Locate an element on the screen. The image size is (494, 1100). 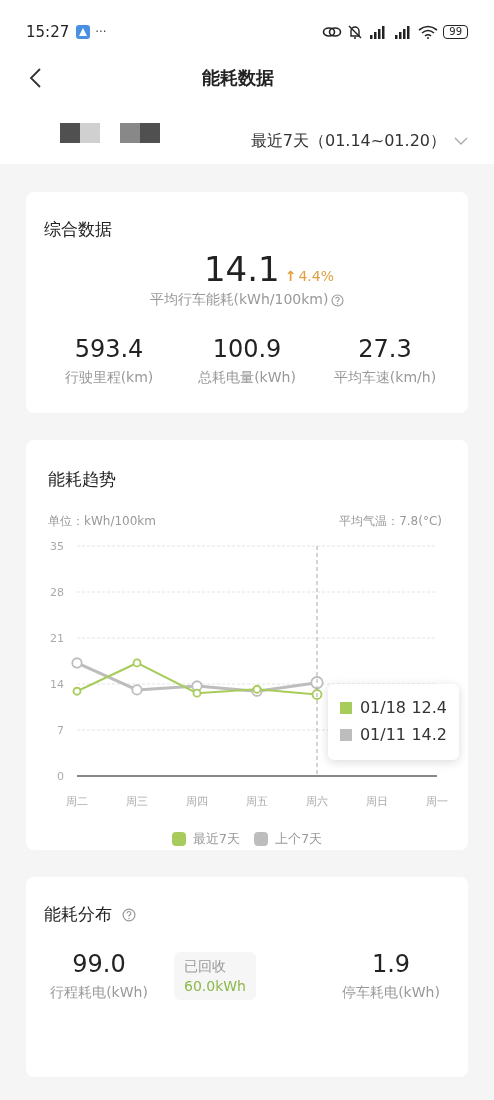
parked-consumption-value: 1.9 is located at coordinates (391, 964).